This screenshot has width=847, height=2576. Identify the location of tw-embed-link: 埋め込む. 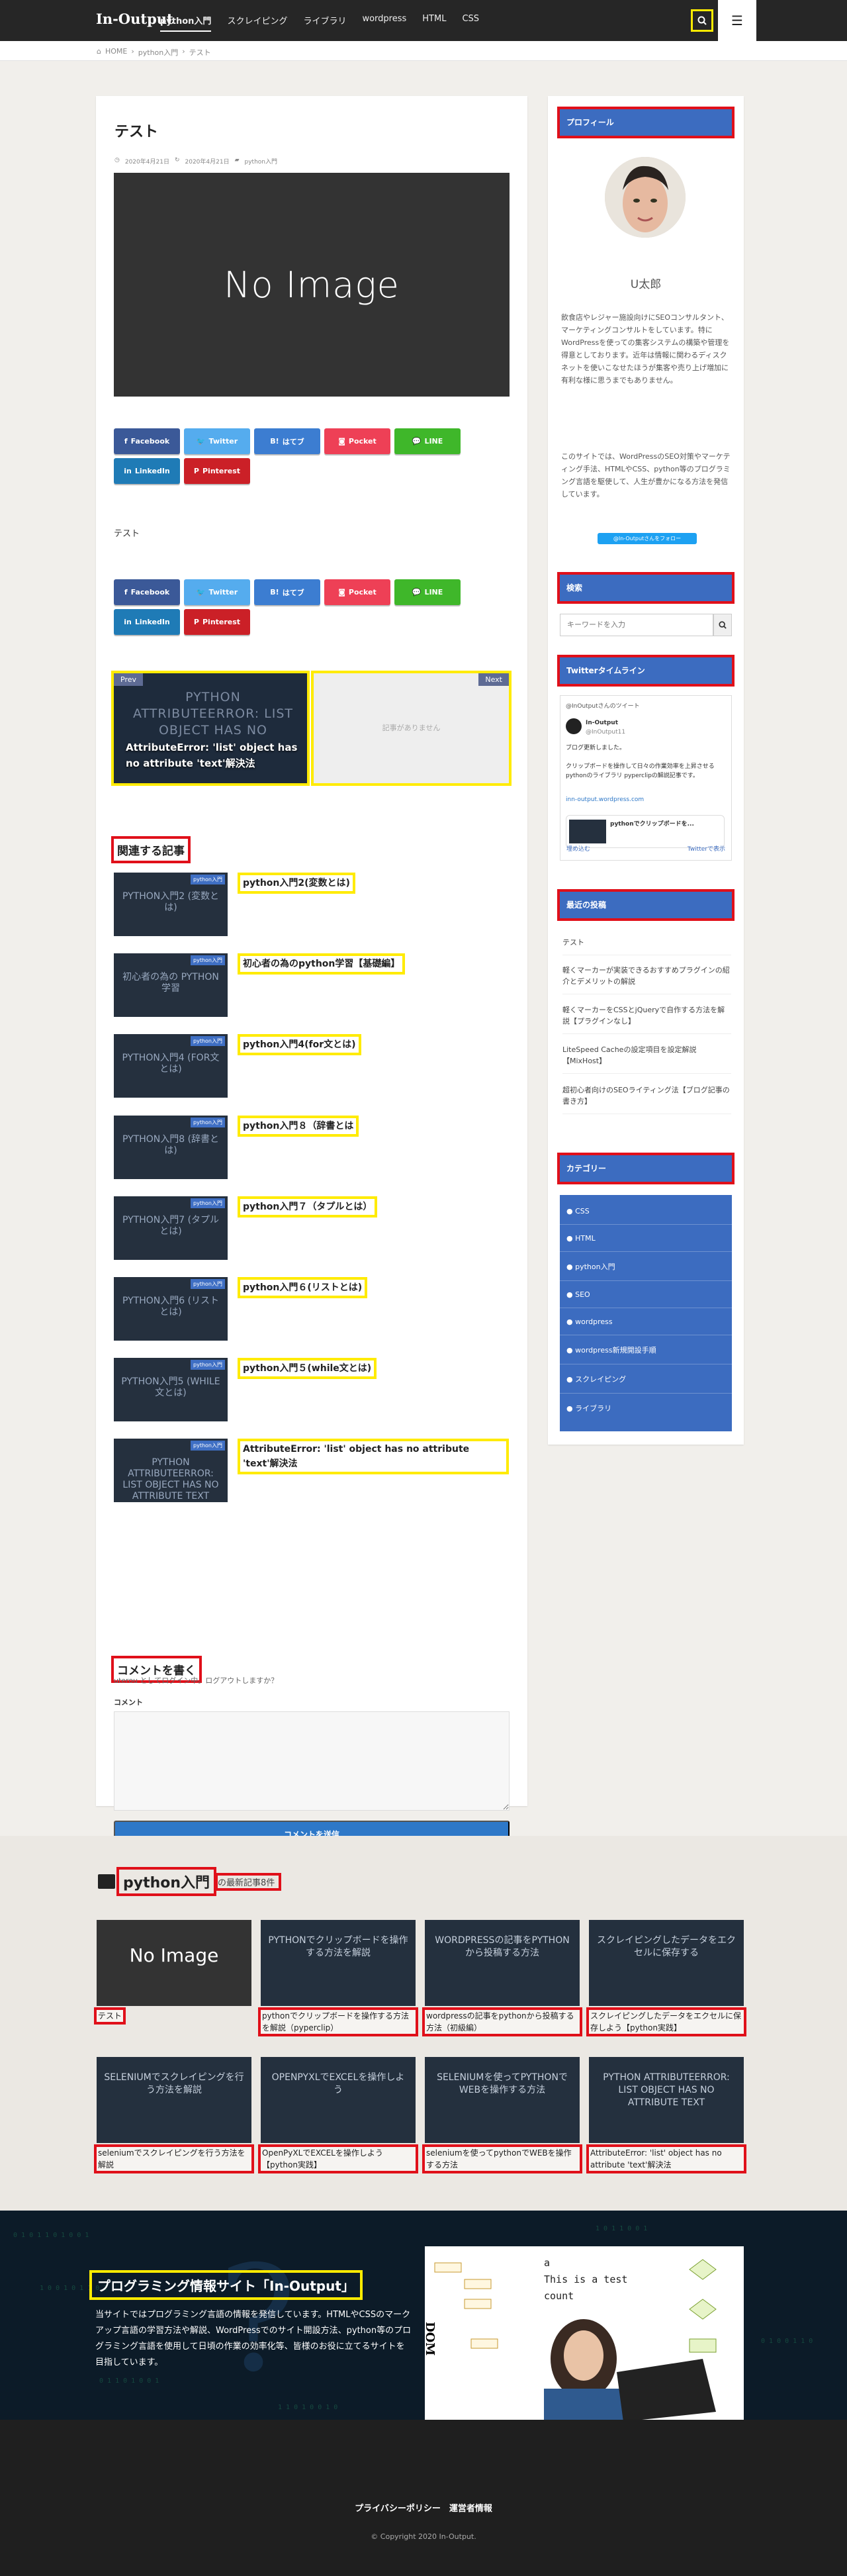
(578, 848).